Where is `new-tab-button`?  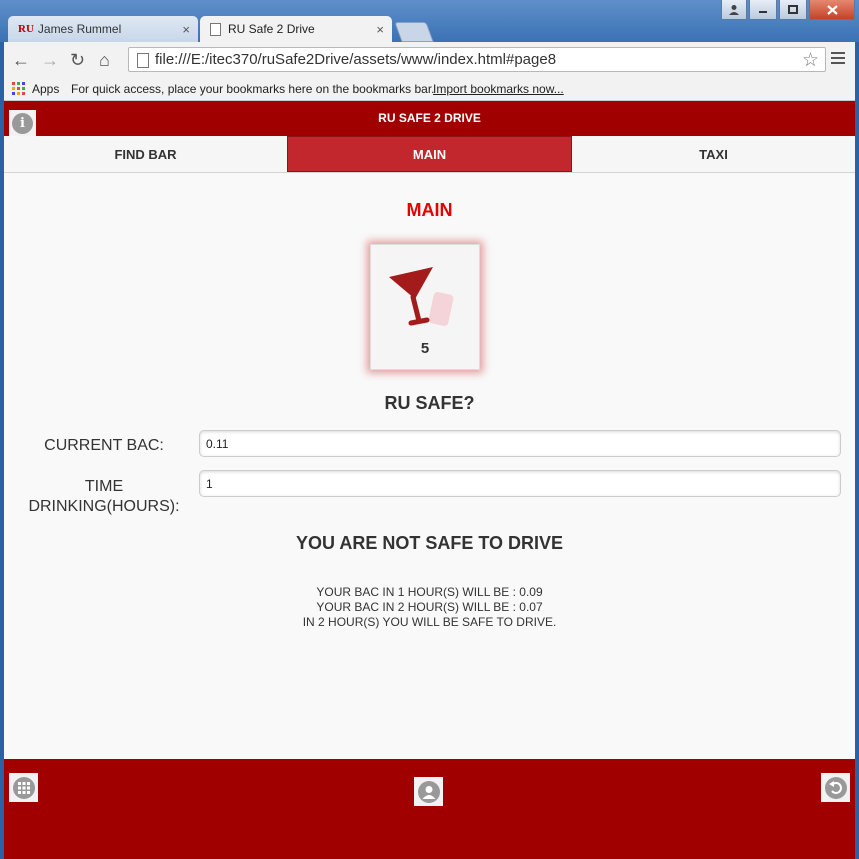
new-tab-button is located at coordinates (414, 32).